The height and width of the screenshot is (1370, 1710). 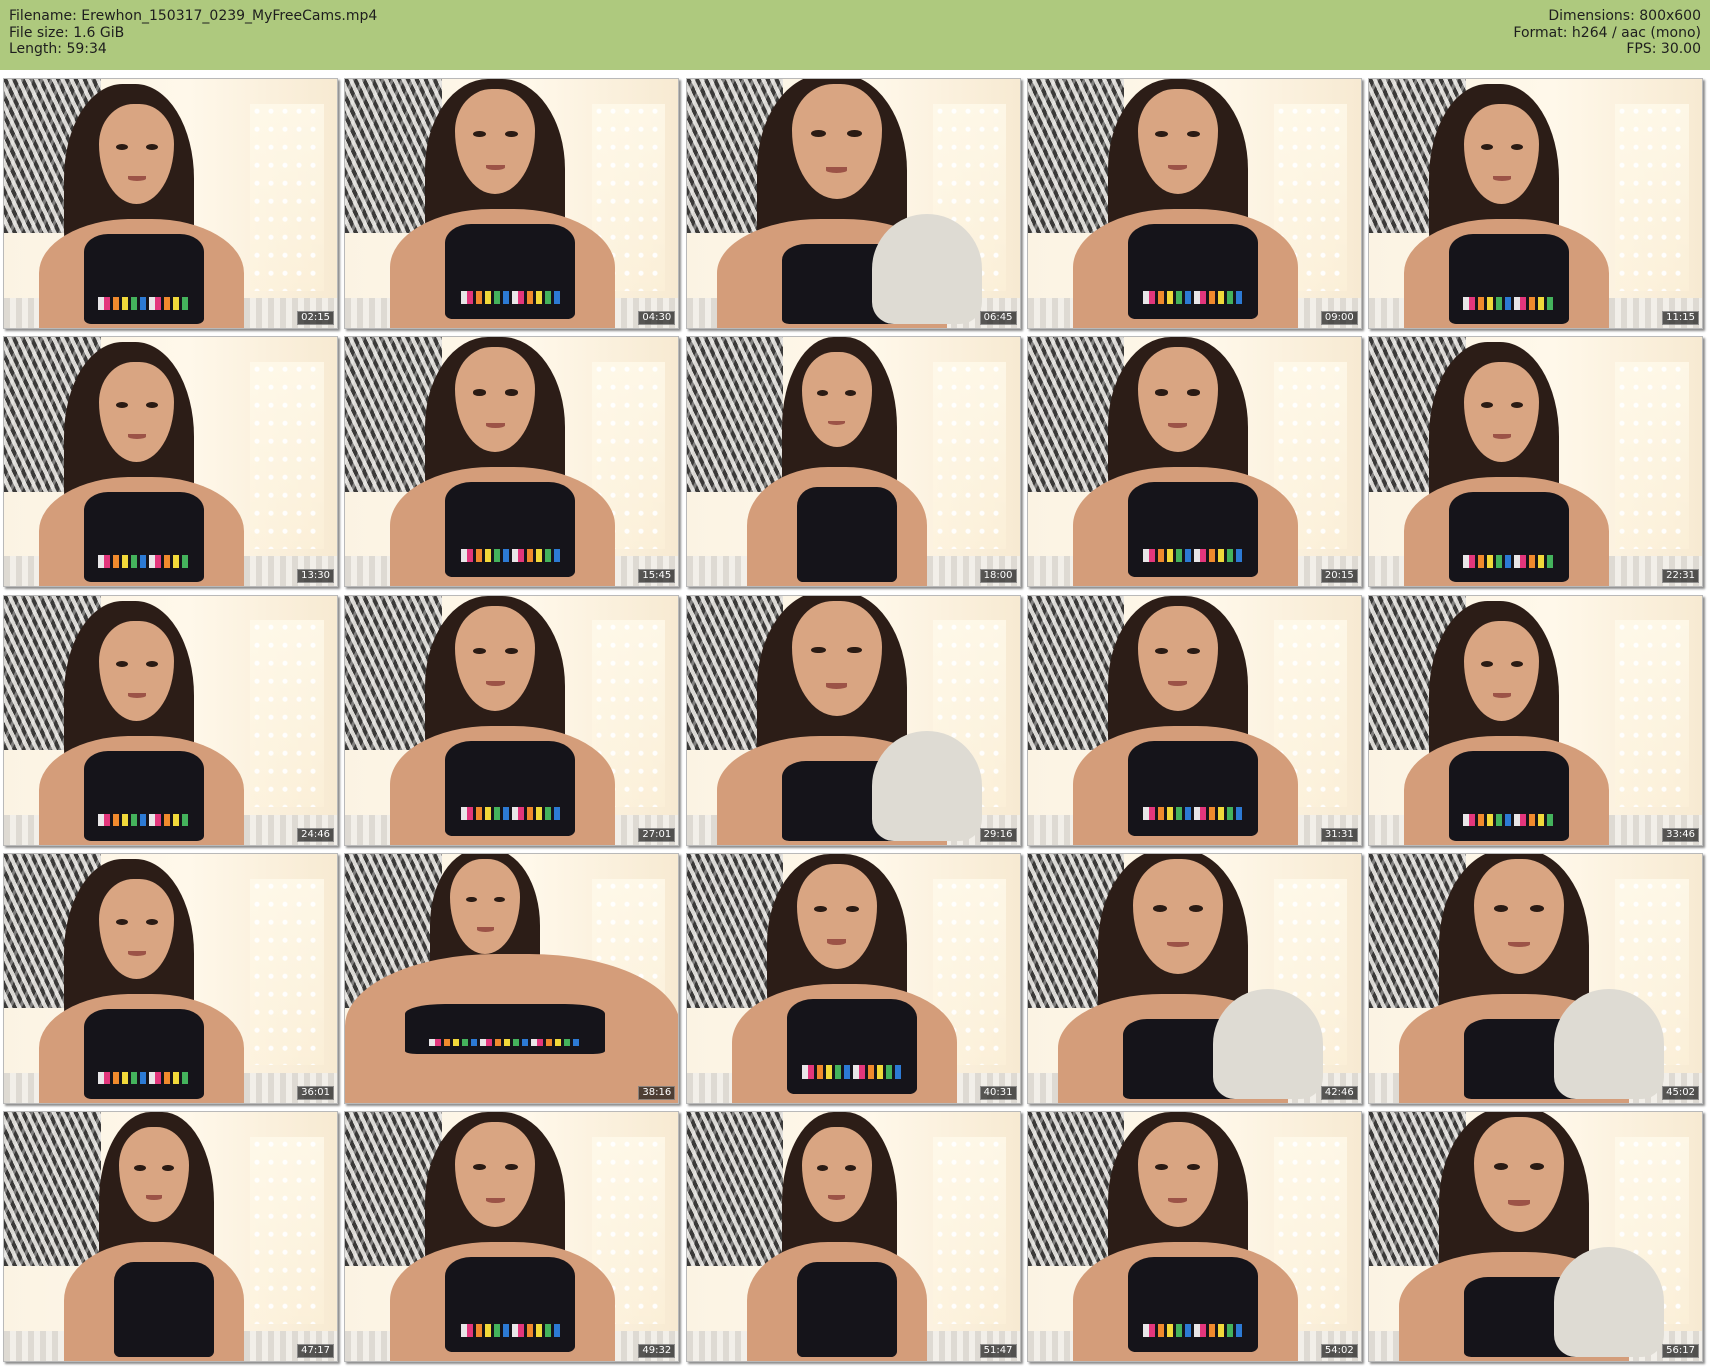 I want to click on video-thumbnail: 29:16, so click(x=853, y=720).